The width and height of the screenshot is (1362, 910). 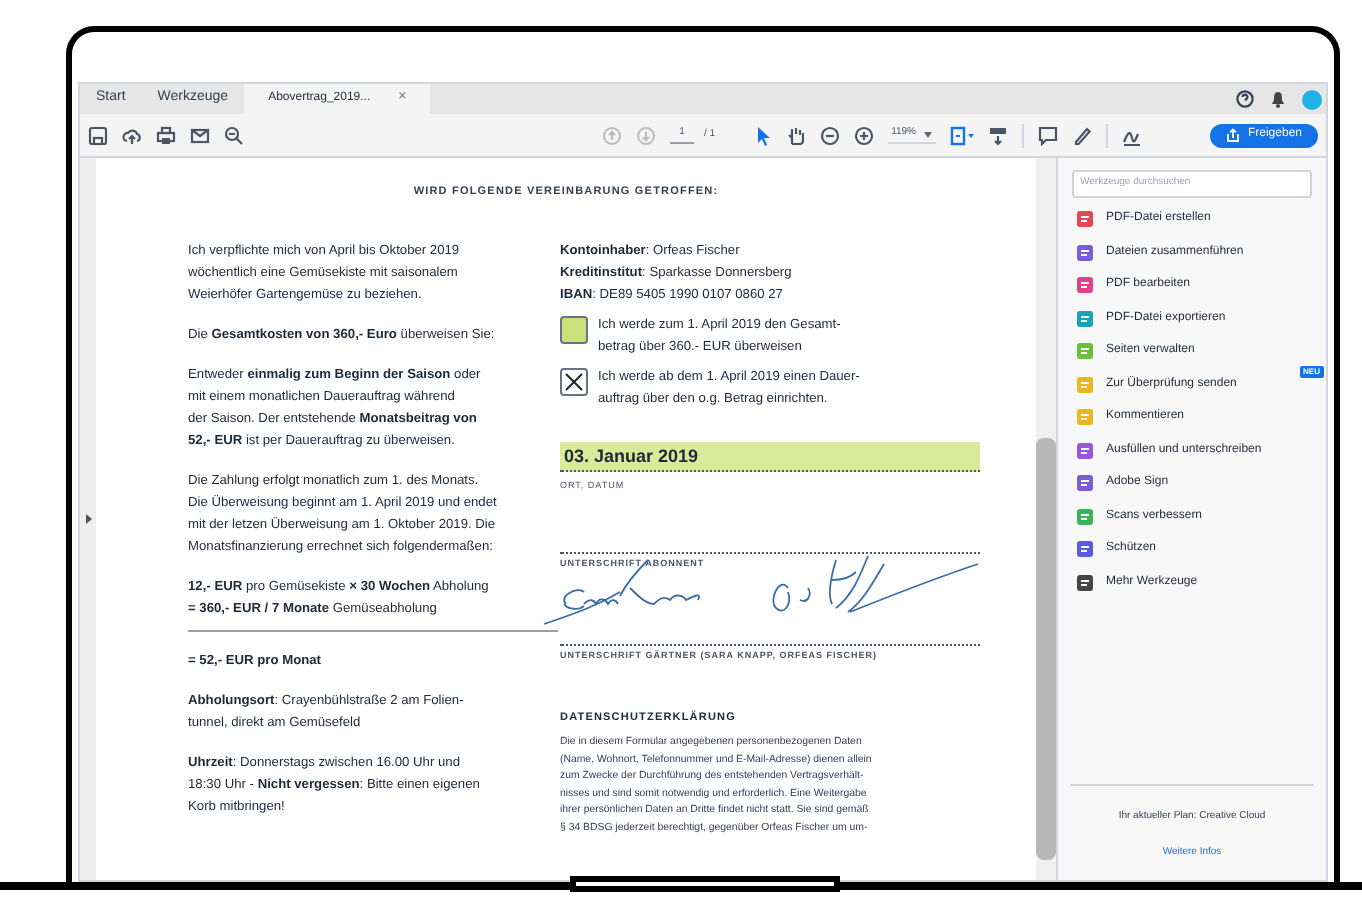 I want to click on search-icon, so click(x=234, y=135).